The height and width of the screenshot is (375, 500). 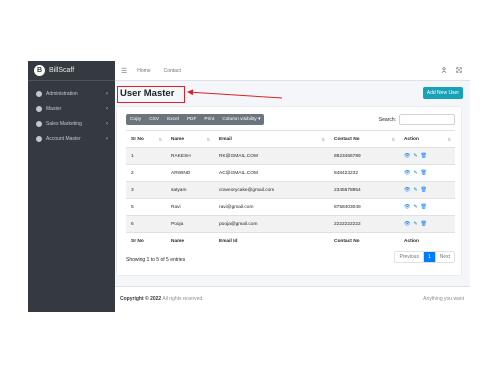 I want to click on print-button: Print, so click(x=209, y=119).